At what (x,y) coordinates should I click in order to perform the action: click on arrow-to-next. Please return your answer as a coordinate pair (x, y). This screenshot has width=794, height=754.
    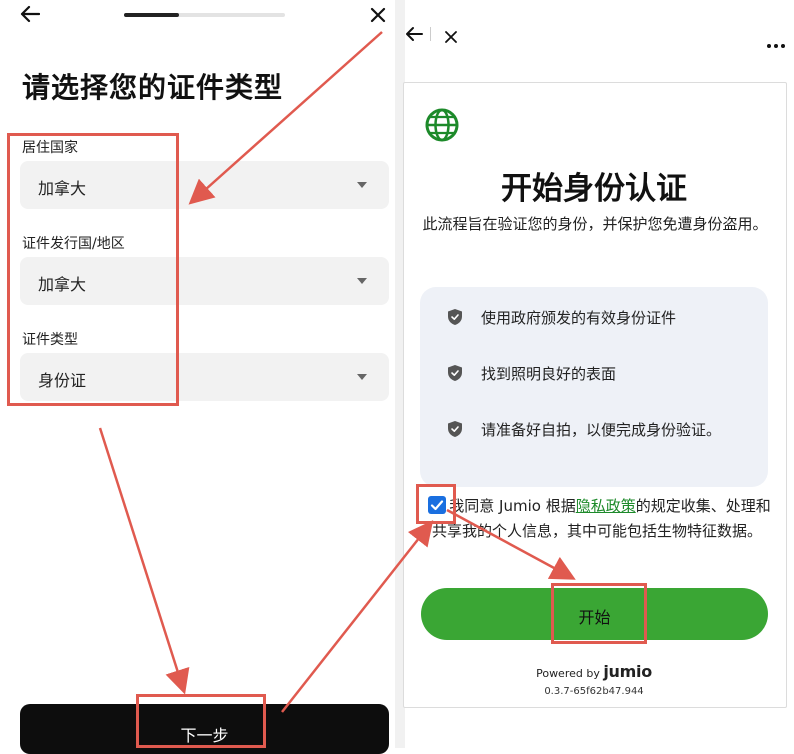
    Looking at the image, I should click on (144, 561).